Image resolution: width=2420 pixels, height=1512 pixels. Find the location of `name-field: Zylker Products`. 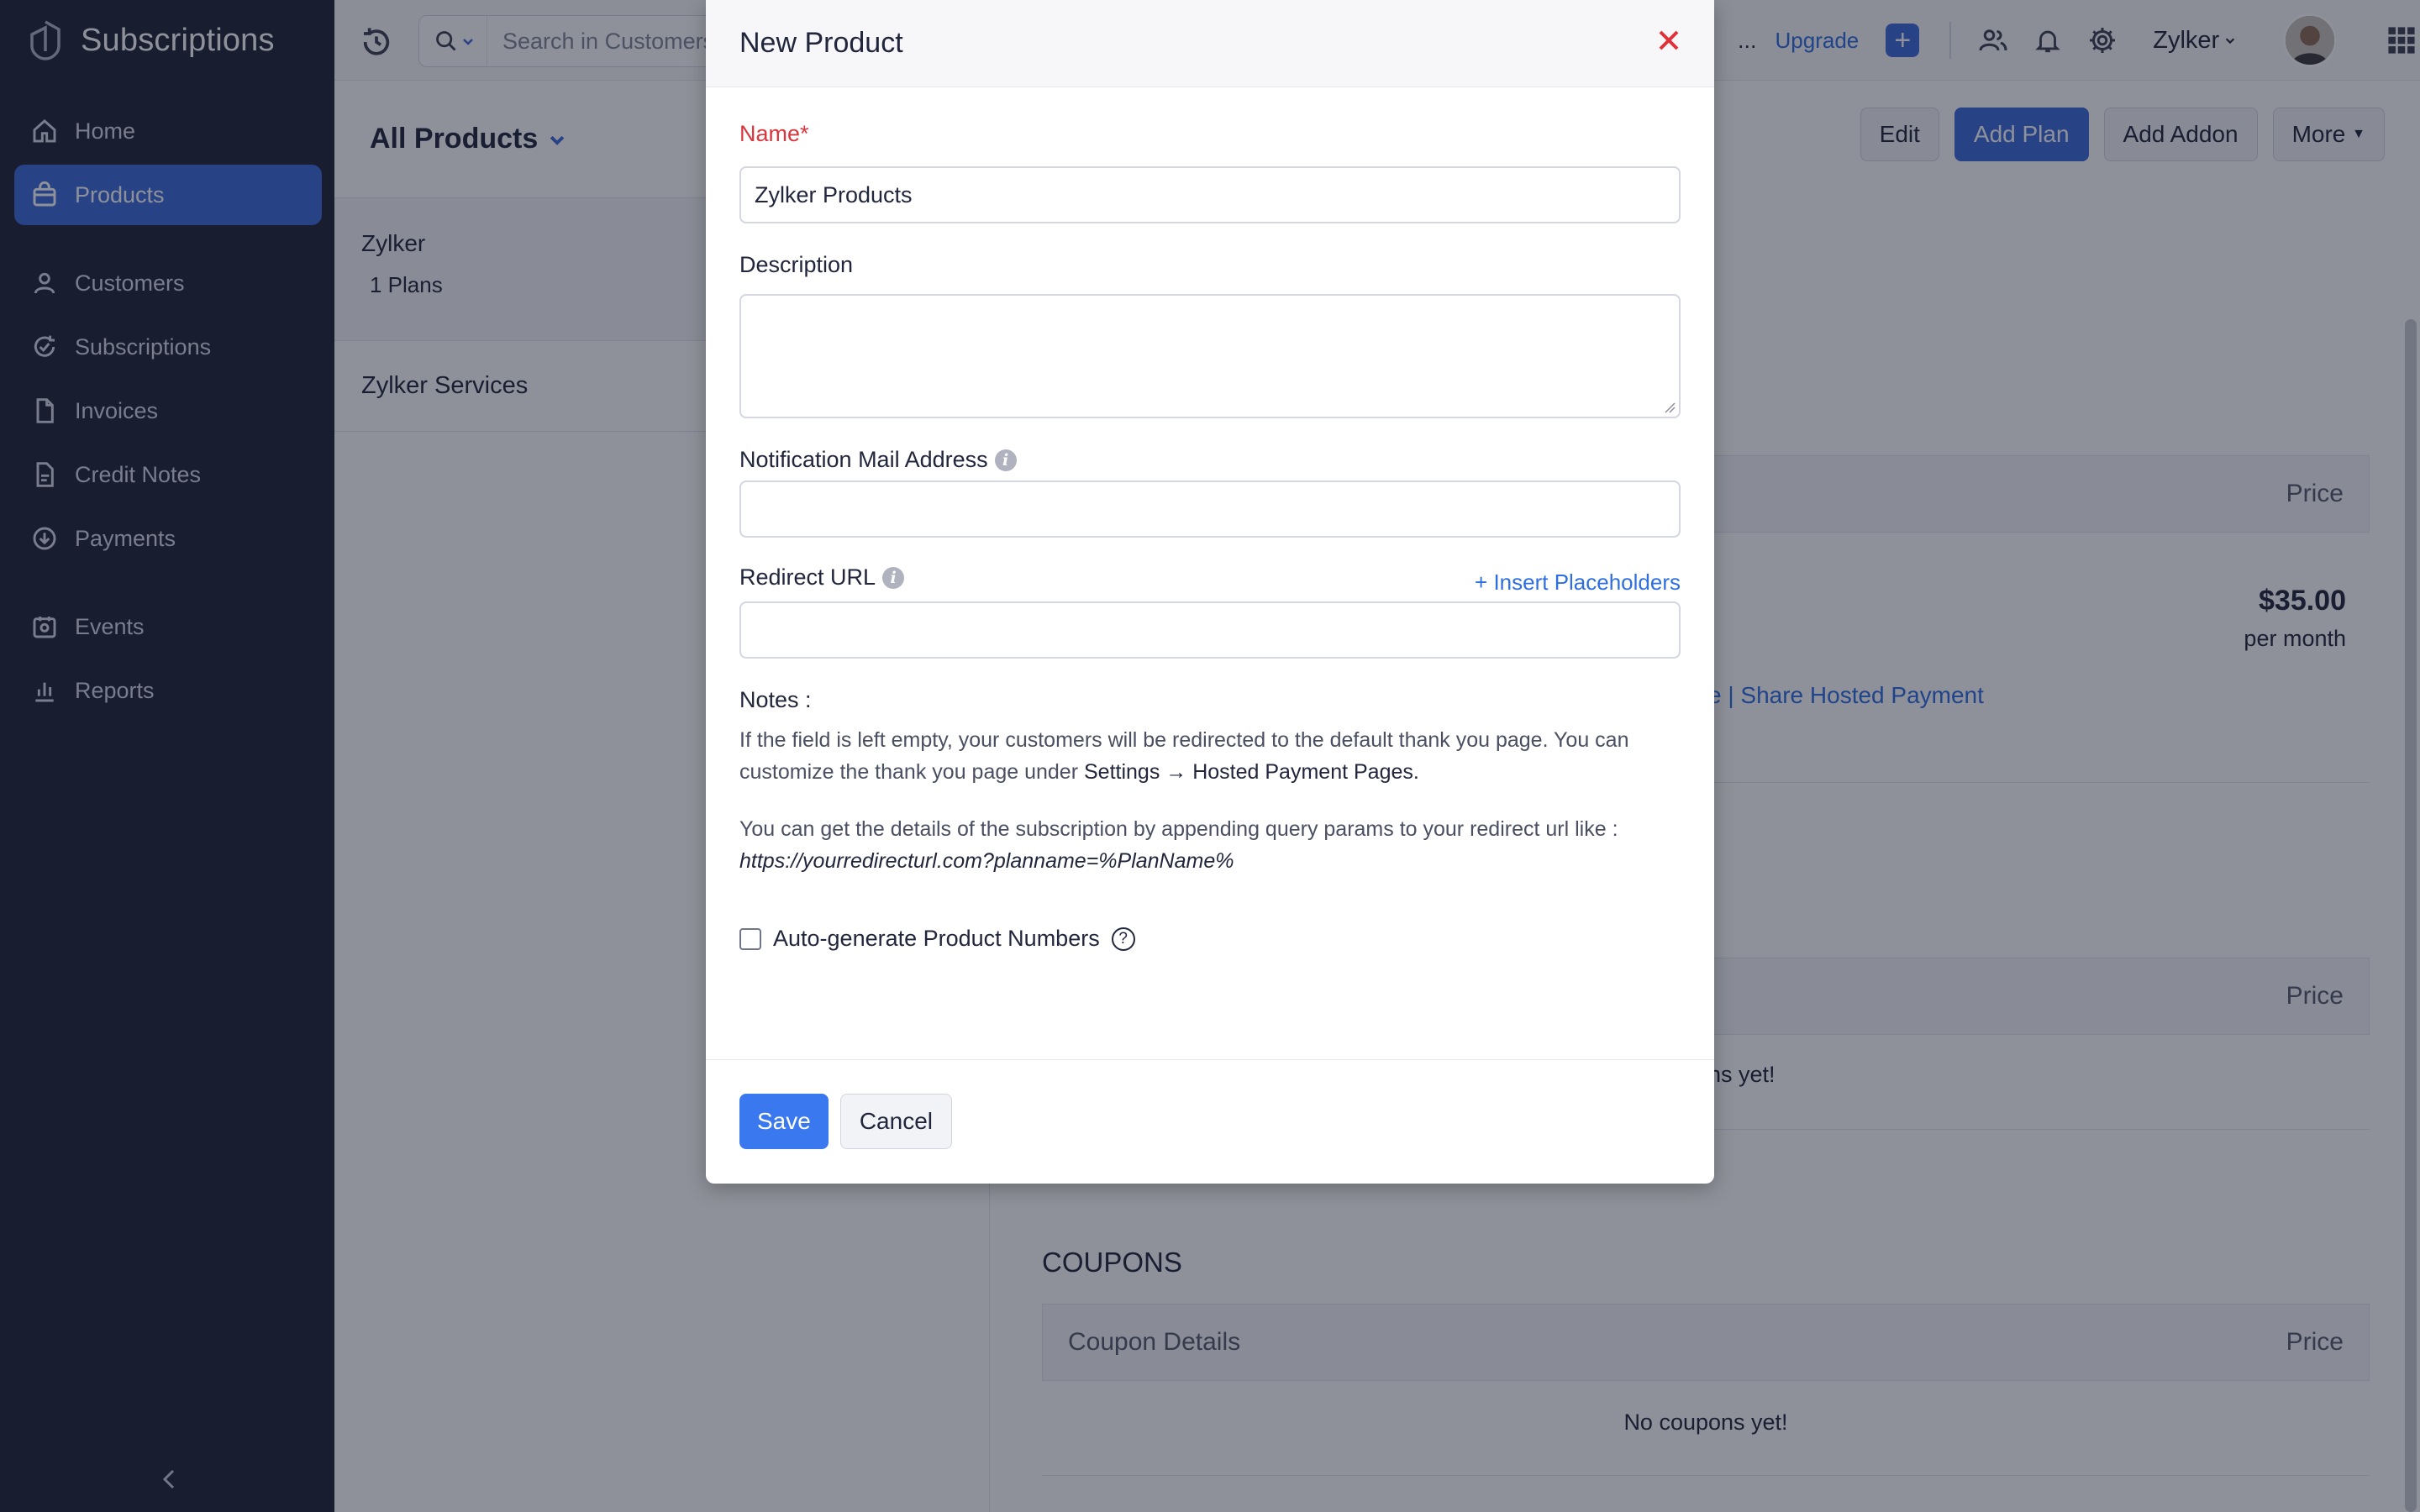

name-field: Zylker Products is located at coordinates (1210, 194).